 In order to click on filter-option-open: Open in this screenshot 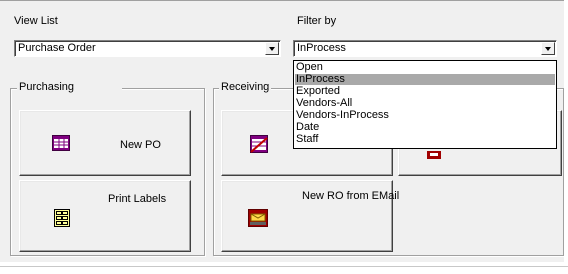, I will do `click(425, 67)`.